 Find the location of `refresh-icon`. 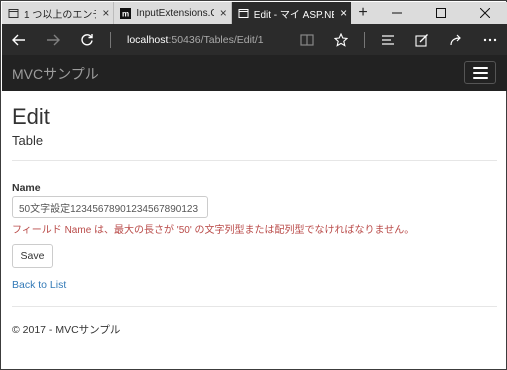

refresh-icon is located at coordinates (87, 39).